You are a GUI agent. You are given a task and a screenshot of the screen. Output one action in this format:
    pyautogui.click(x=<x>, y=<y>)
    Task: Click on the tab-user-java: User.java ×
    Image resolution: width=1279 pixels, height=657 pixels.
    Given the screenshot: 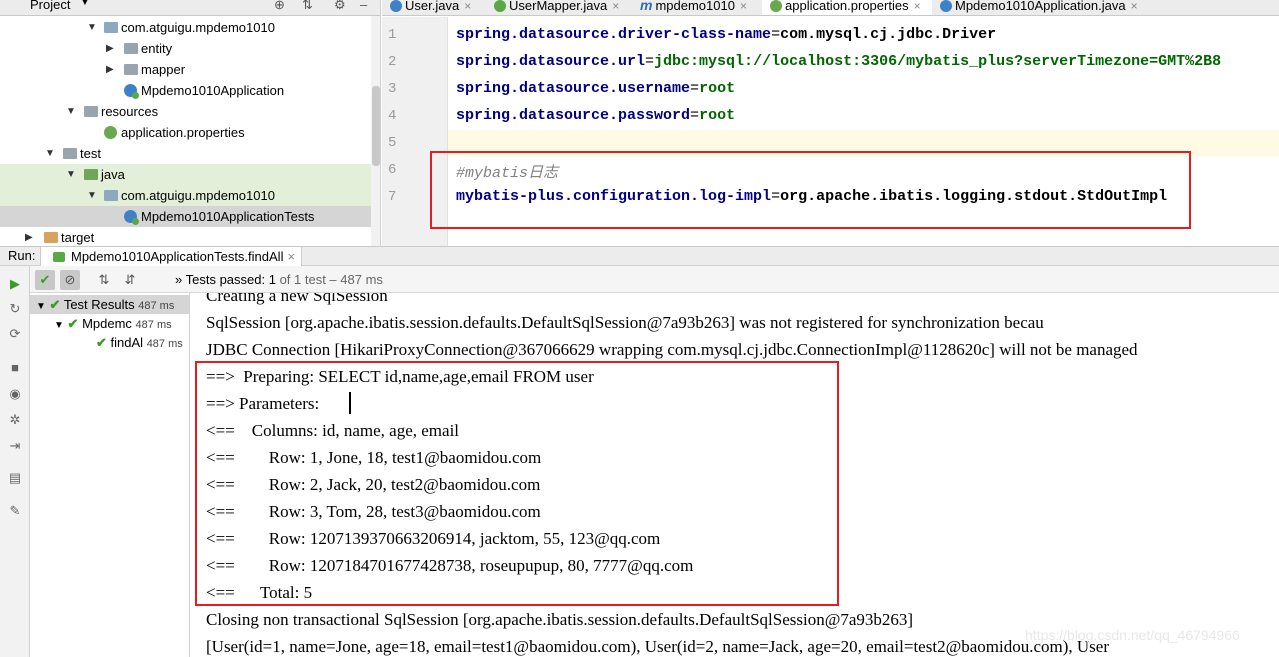 What is the action you would take?
    pyautogui.click(x=434, y=7)
    